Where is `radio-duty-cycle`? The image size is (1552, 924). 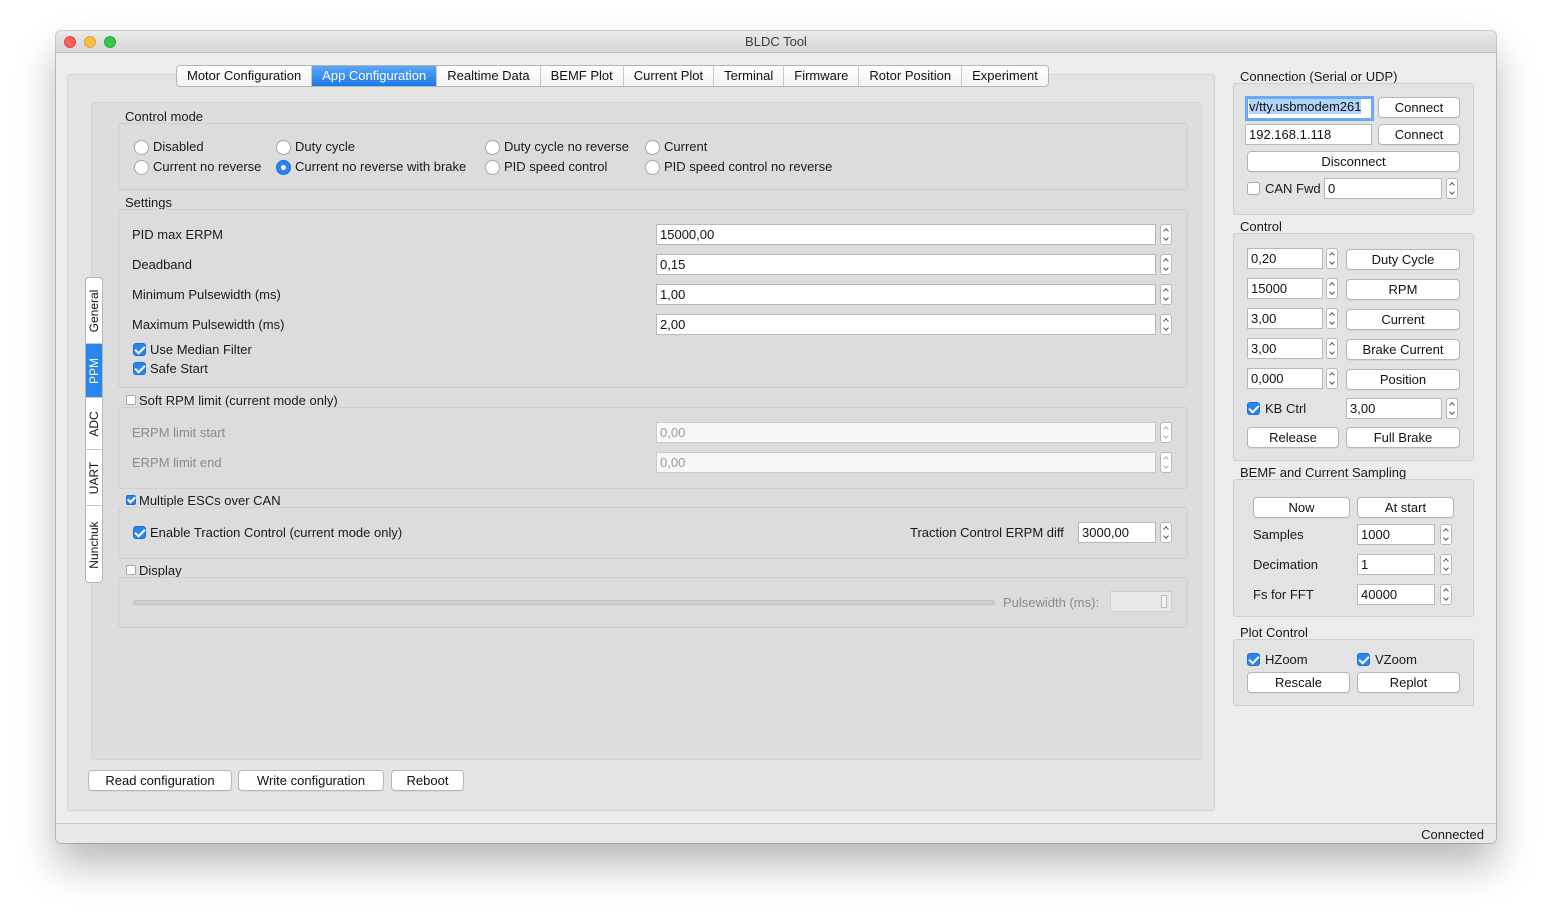 radio-duty-cycle is located at coordinates (283, 147).